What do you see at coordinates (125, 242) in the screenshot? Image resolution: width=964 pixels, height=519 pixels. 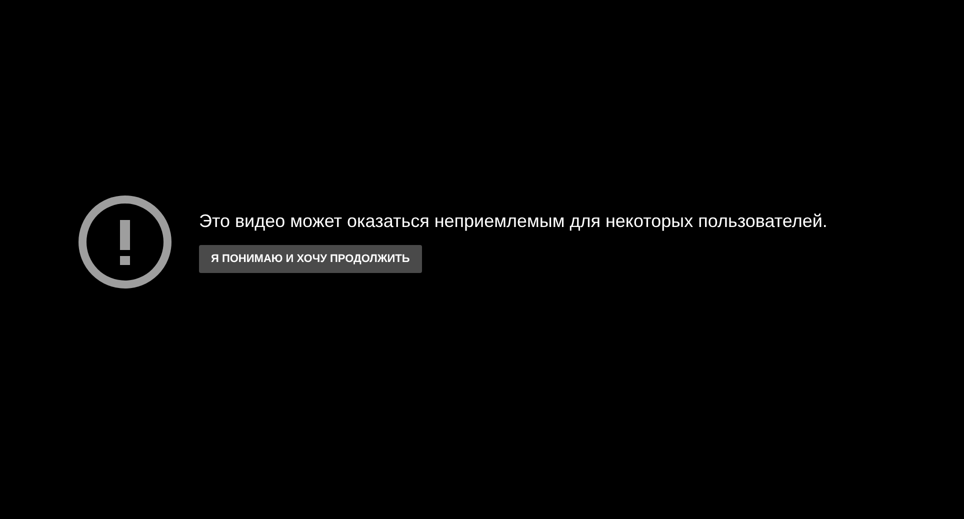 I see `warning-icon` at bounding box center [125, 242].